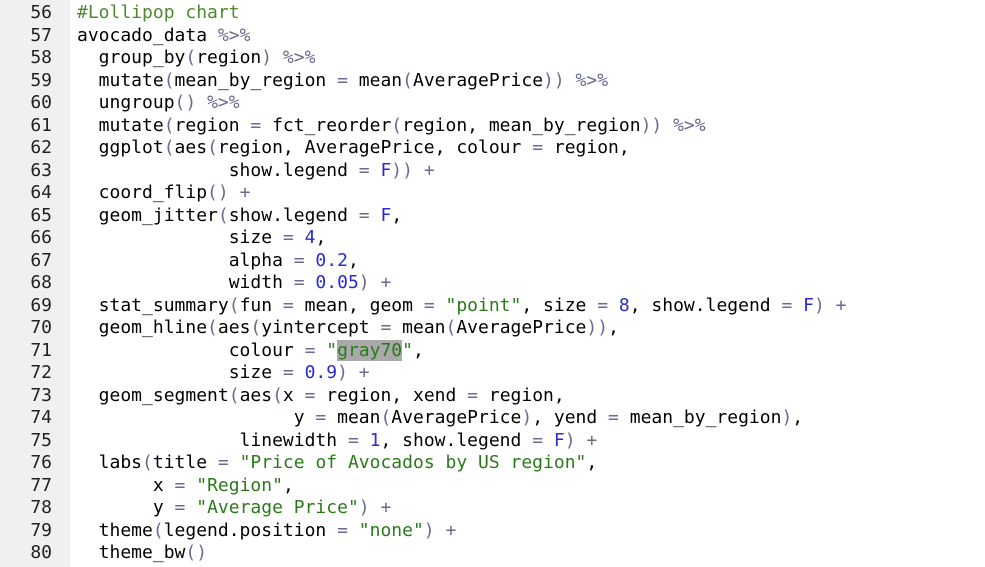 The image size is (985, 567). What do you see at coordinates (41, 147) in the screenshot?
I see `line-number: 62` at bounding box center [41, 147].